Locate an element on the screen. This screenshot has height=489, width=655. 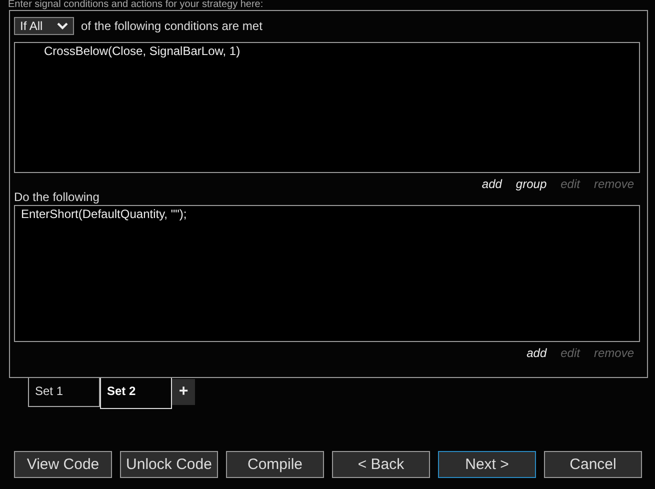
dialog-button: Next > is located at coordinates (487, 464).